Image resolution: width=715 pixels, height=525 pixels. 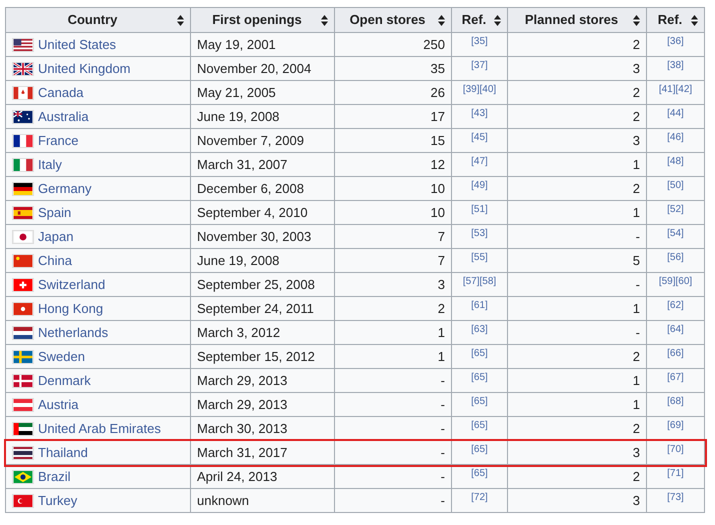 I want to click on reference-link: [53], so click(x=479, y=233).